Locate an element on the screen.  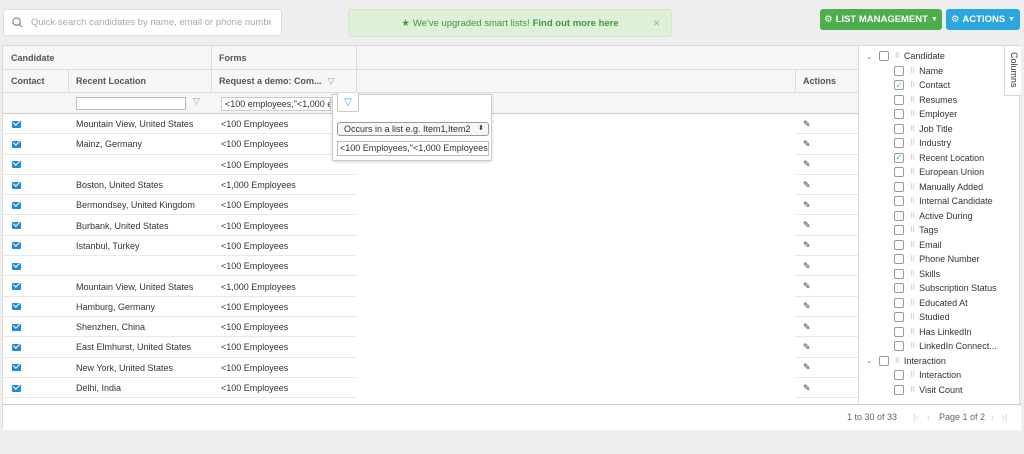
request-demo-filter-input: <100 employees,"<1,000 emp is located at coordinates (276, 104).